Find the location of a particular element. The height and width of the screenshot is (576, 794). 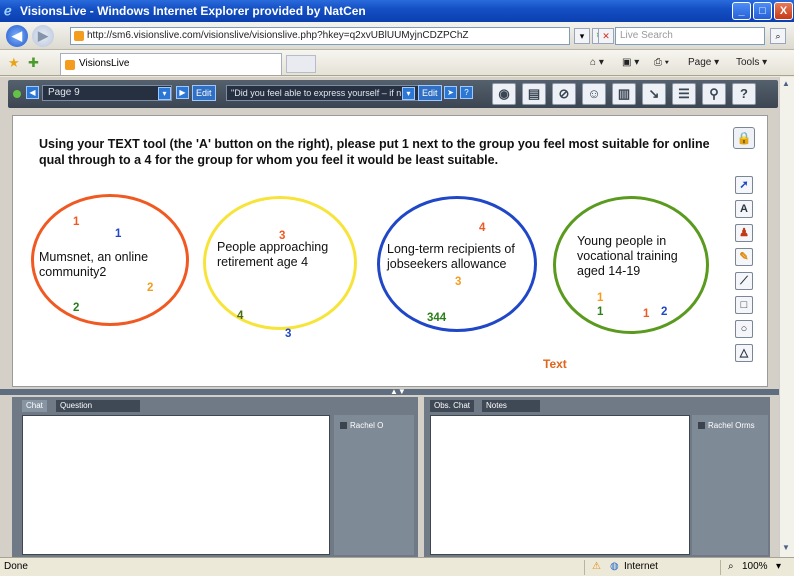

text-icon: A is located at coordinates (744, 209).